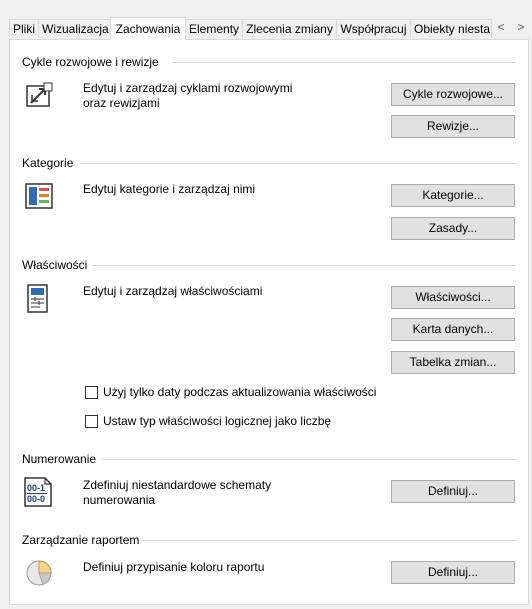 The height and width of the screenshot is (609, 532). What do you see at coordinates (373, 28) in the screenshot?
I see `tab-wspolpracuj: Współpracuj` at bounding box center [373, 28].